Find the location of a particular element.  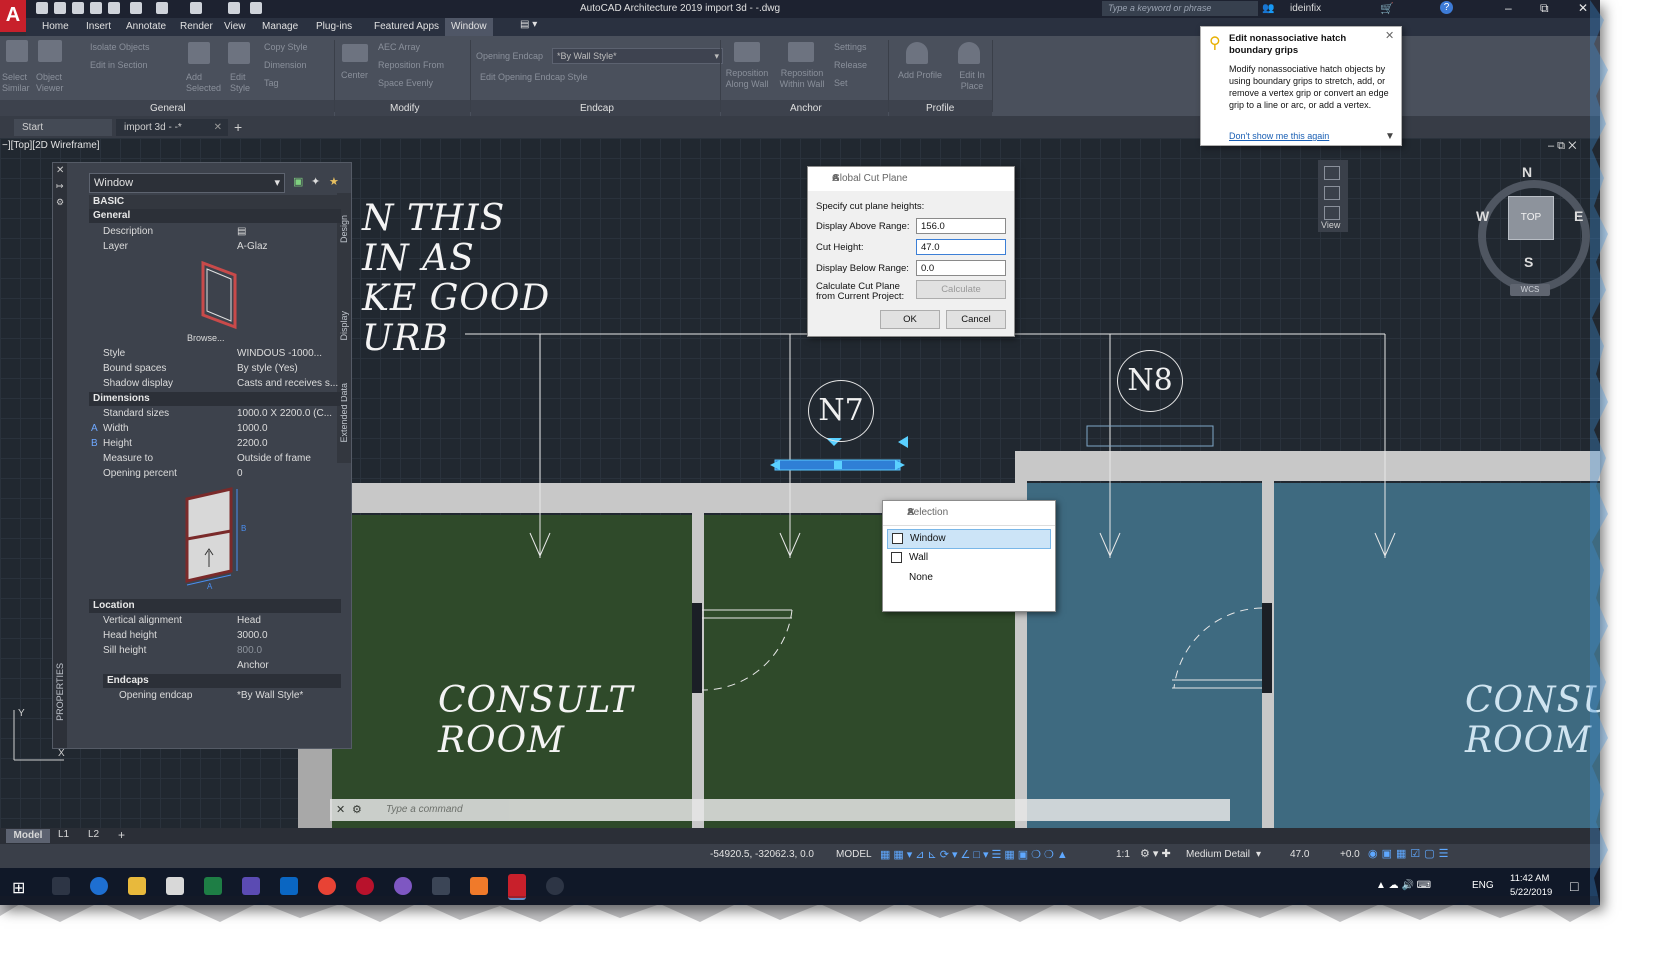

zoom-icon is located at coordinates (1332, 213).